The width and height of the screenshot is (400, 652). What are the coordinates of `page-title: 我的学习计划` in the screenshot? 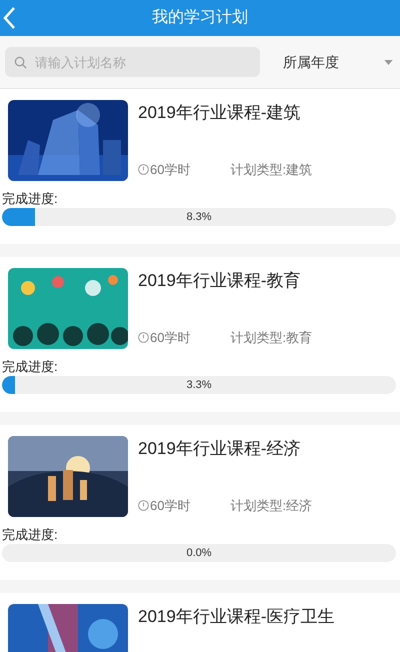 It's located at (200, 18).